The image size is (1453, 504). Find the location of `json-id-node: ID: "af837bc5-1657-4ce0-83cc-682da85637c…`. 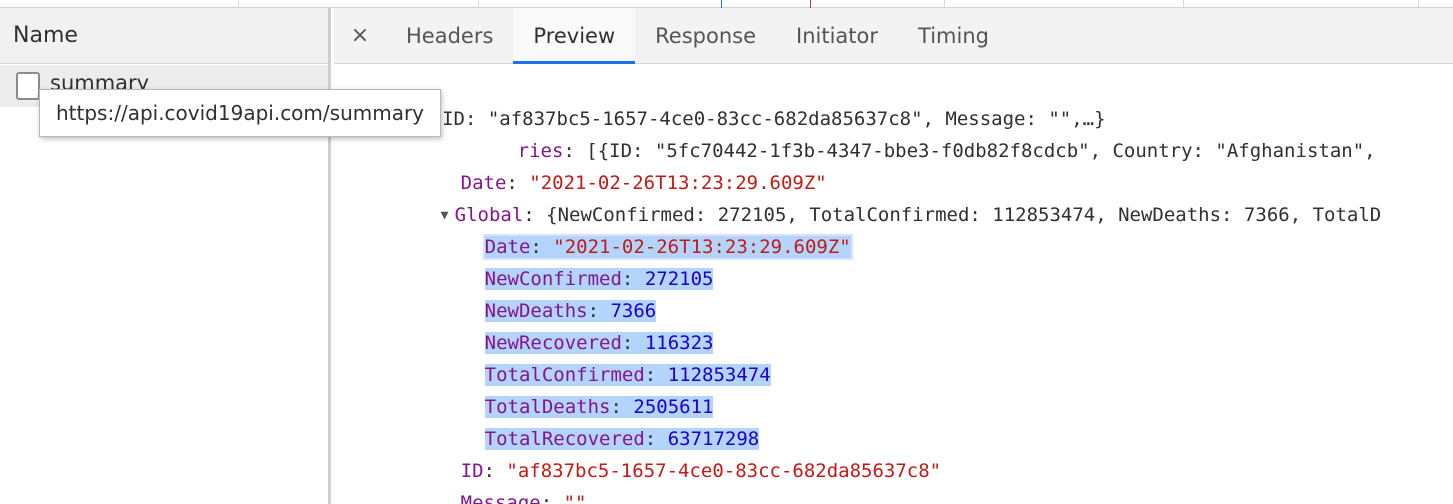

json-id-node: ID: "af837bc5-1657-4ce0-83cc-682da85637c… is located at coordinates (666, 452).